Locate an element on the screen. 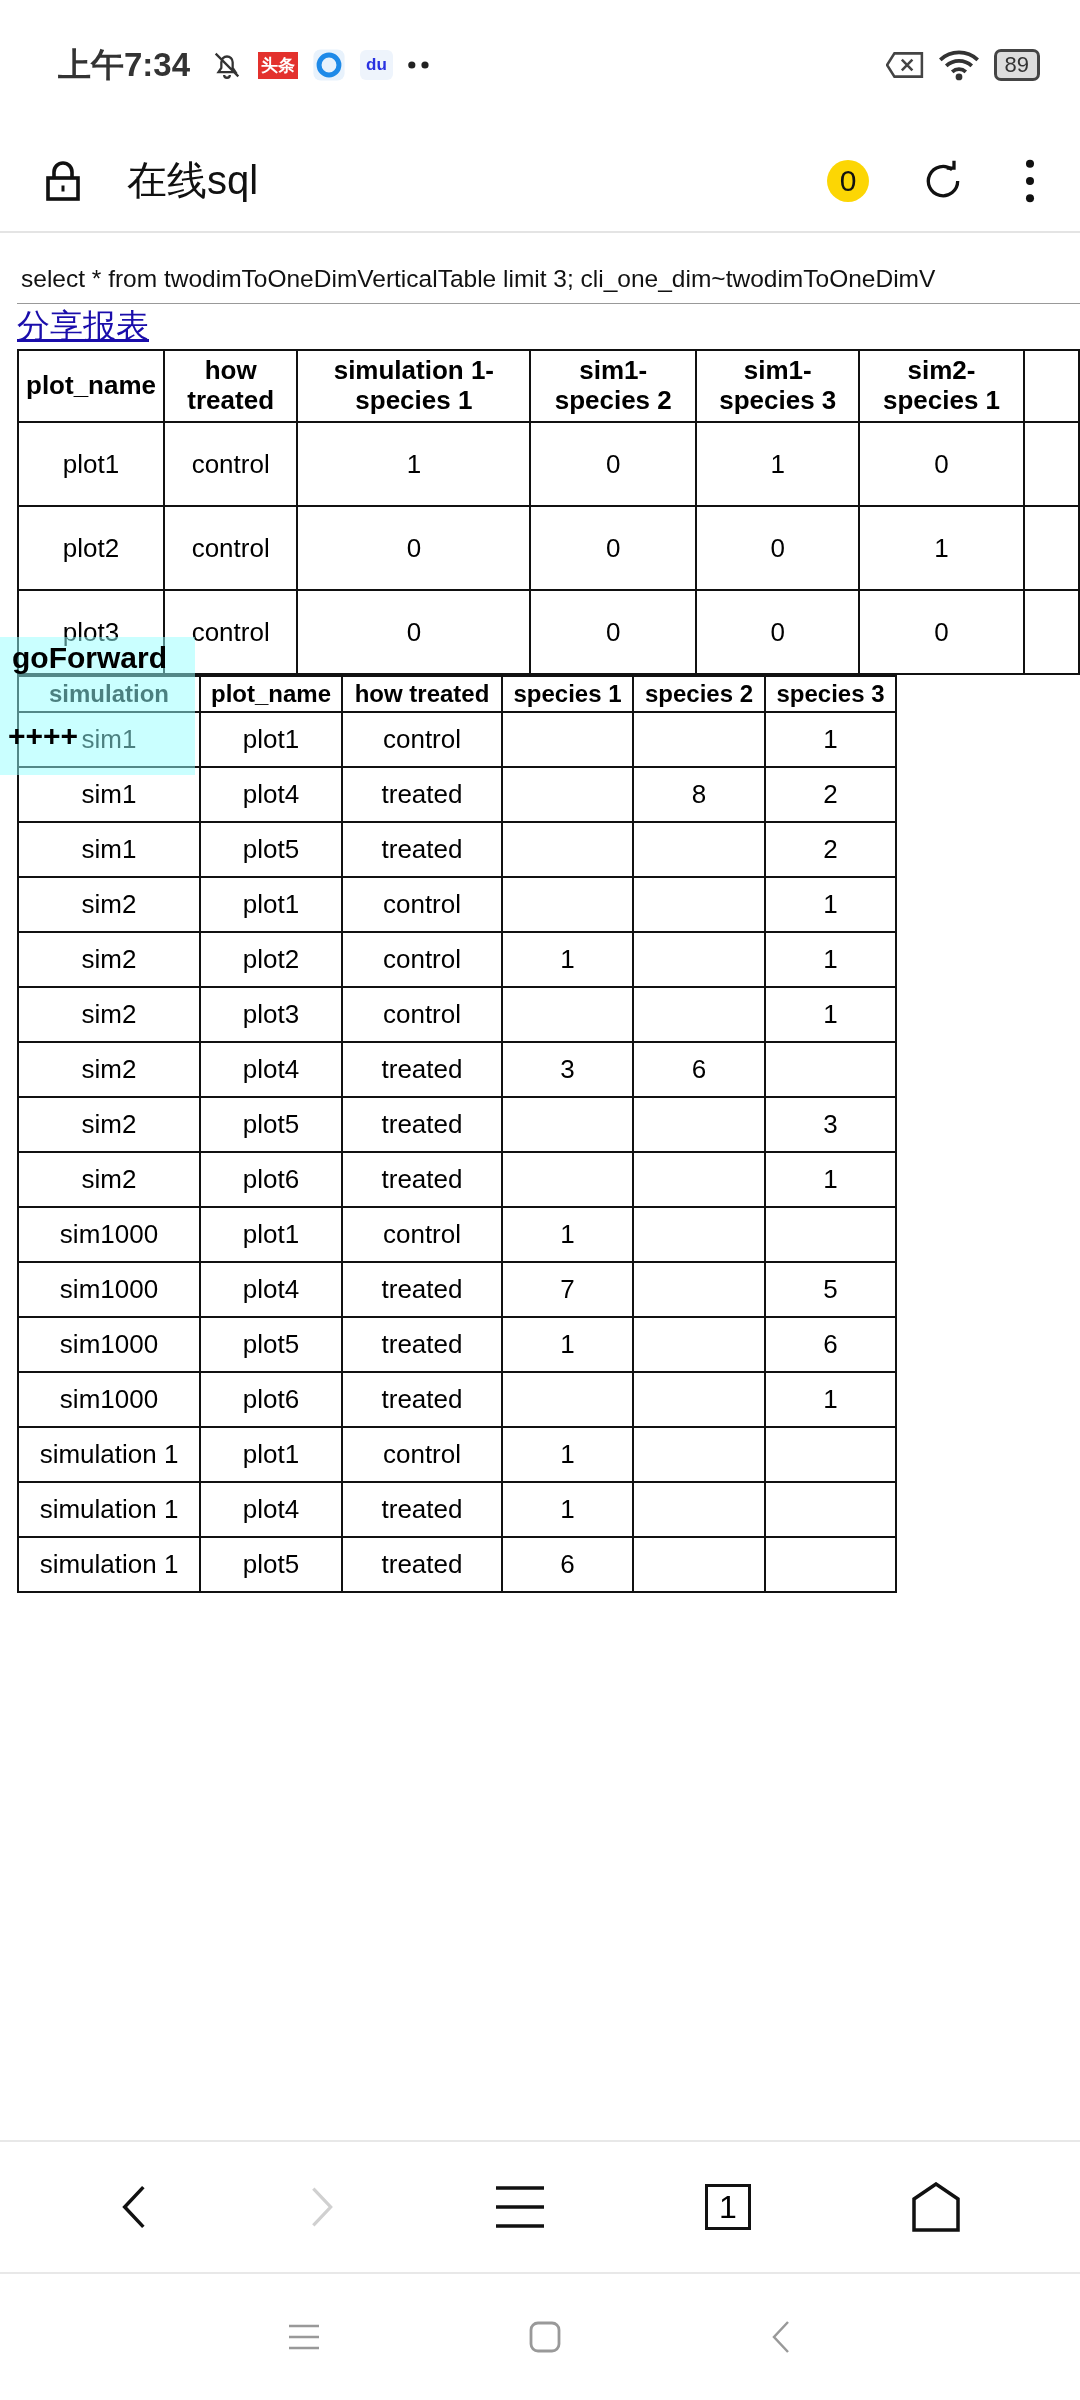  app-cloud-icon is located at coordinates (329, 65).